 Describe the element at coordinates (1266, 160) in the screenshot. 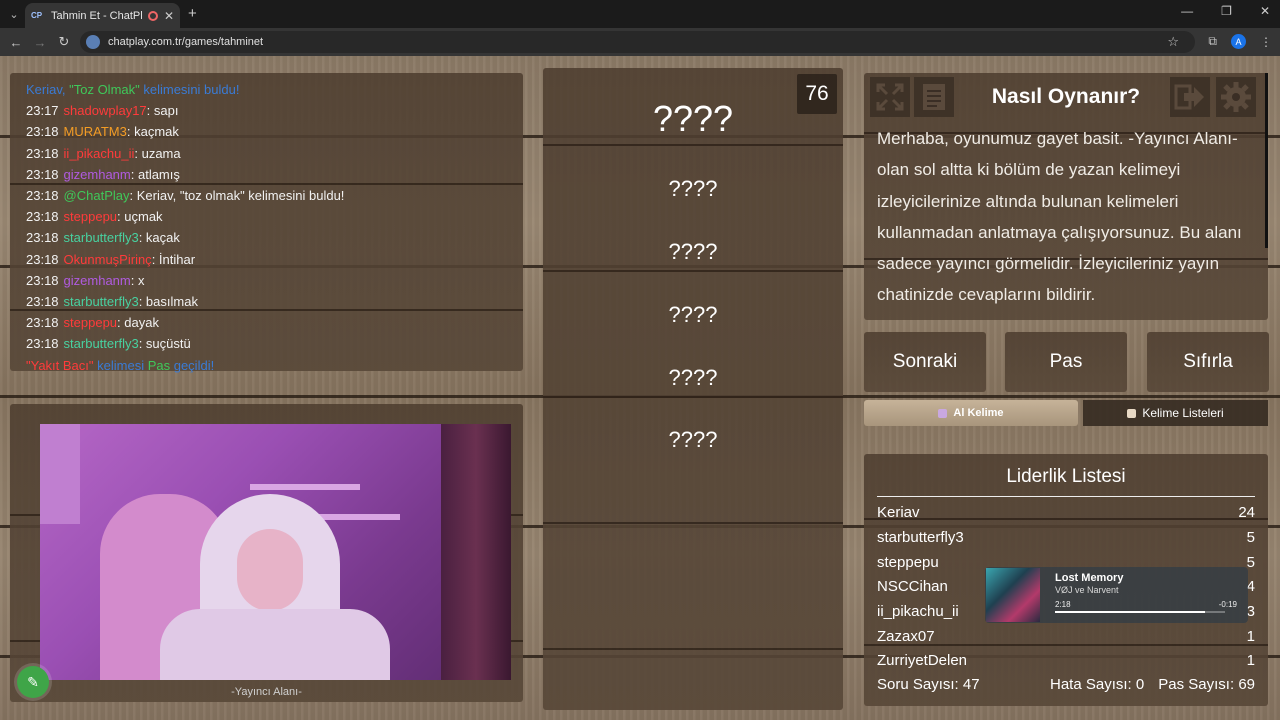

I see `scrollbar` at that location.